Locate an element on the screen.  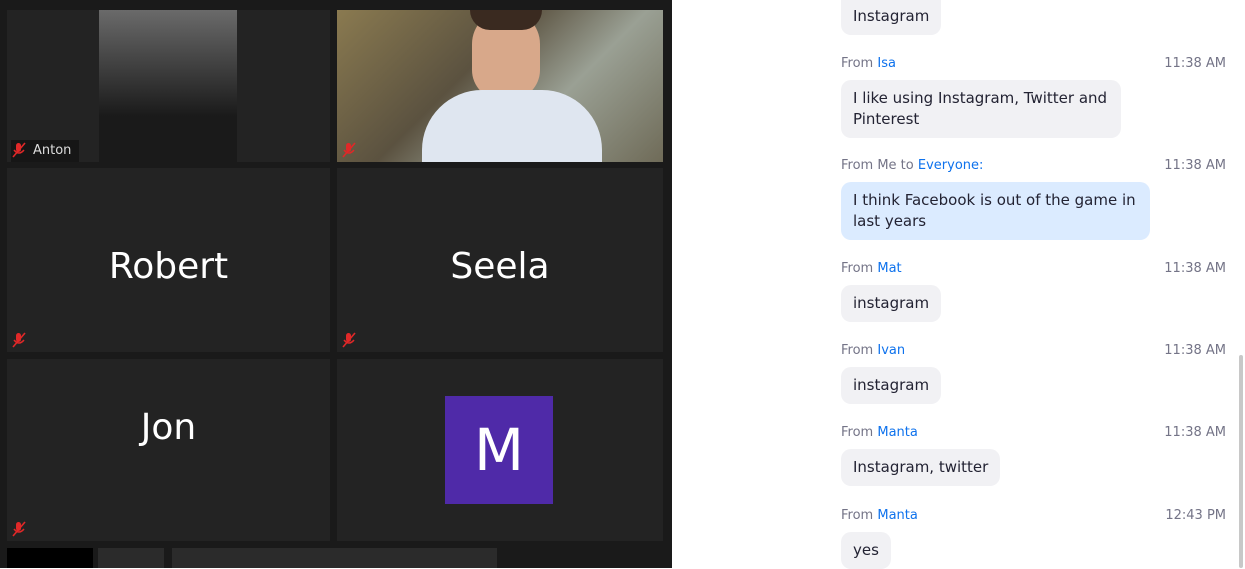
participant-name: Jon is located at coordinates (168, 427).